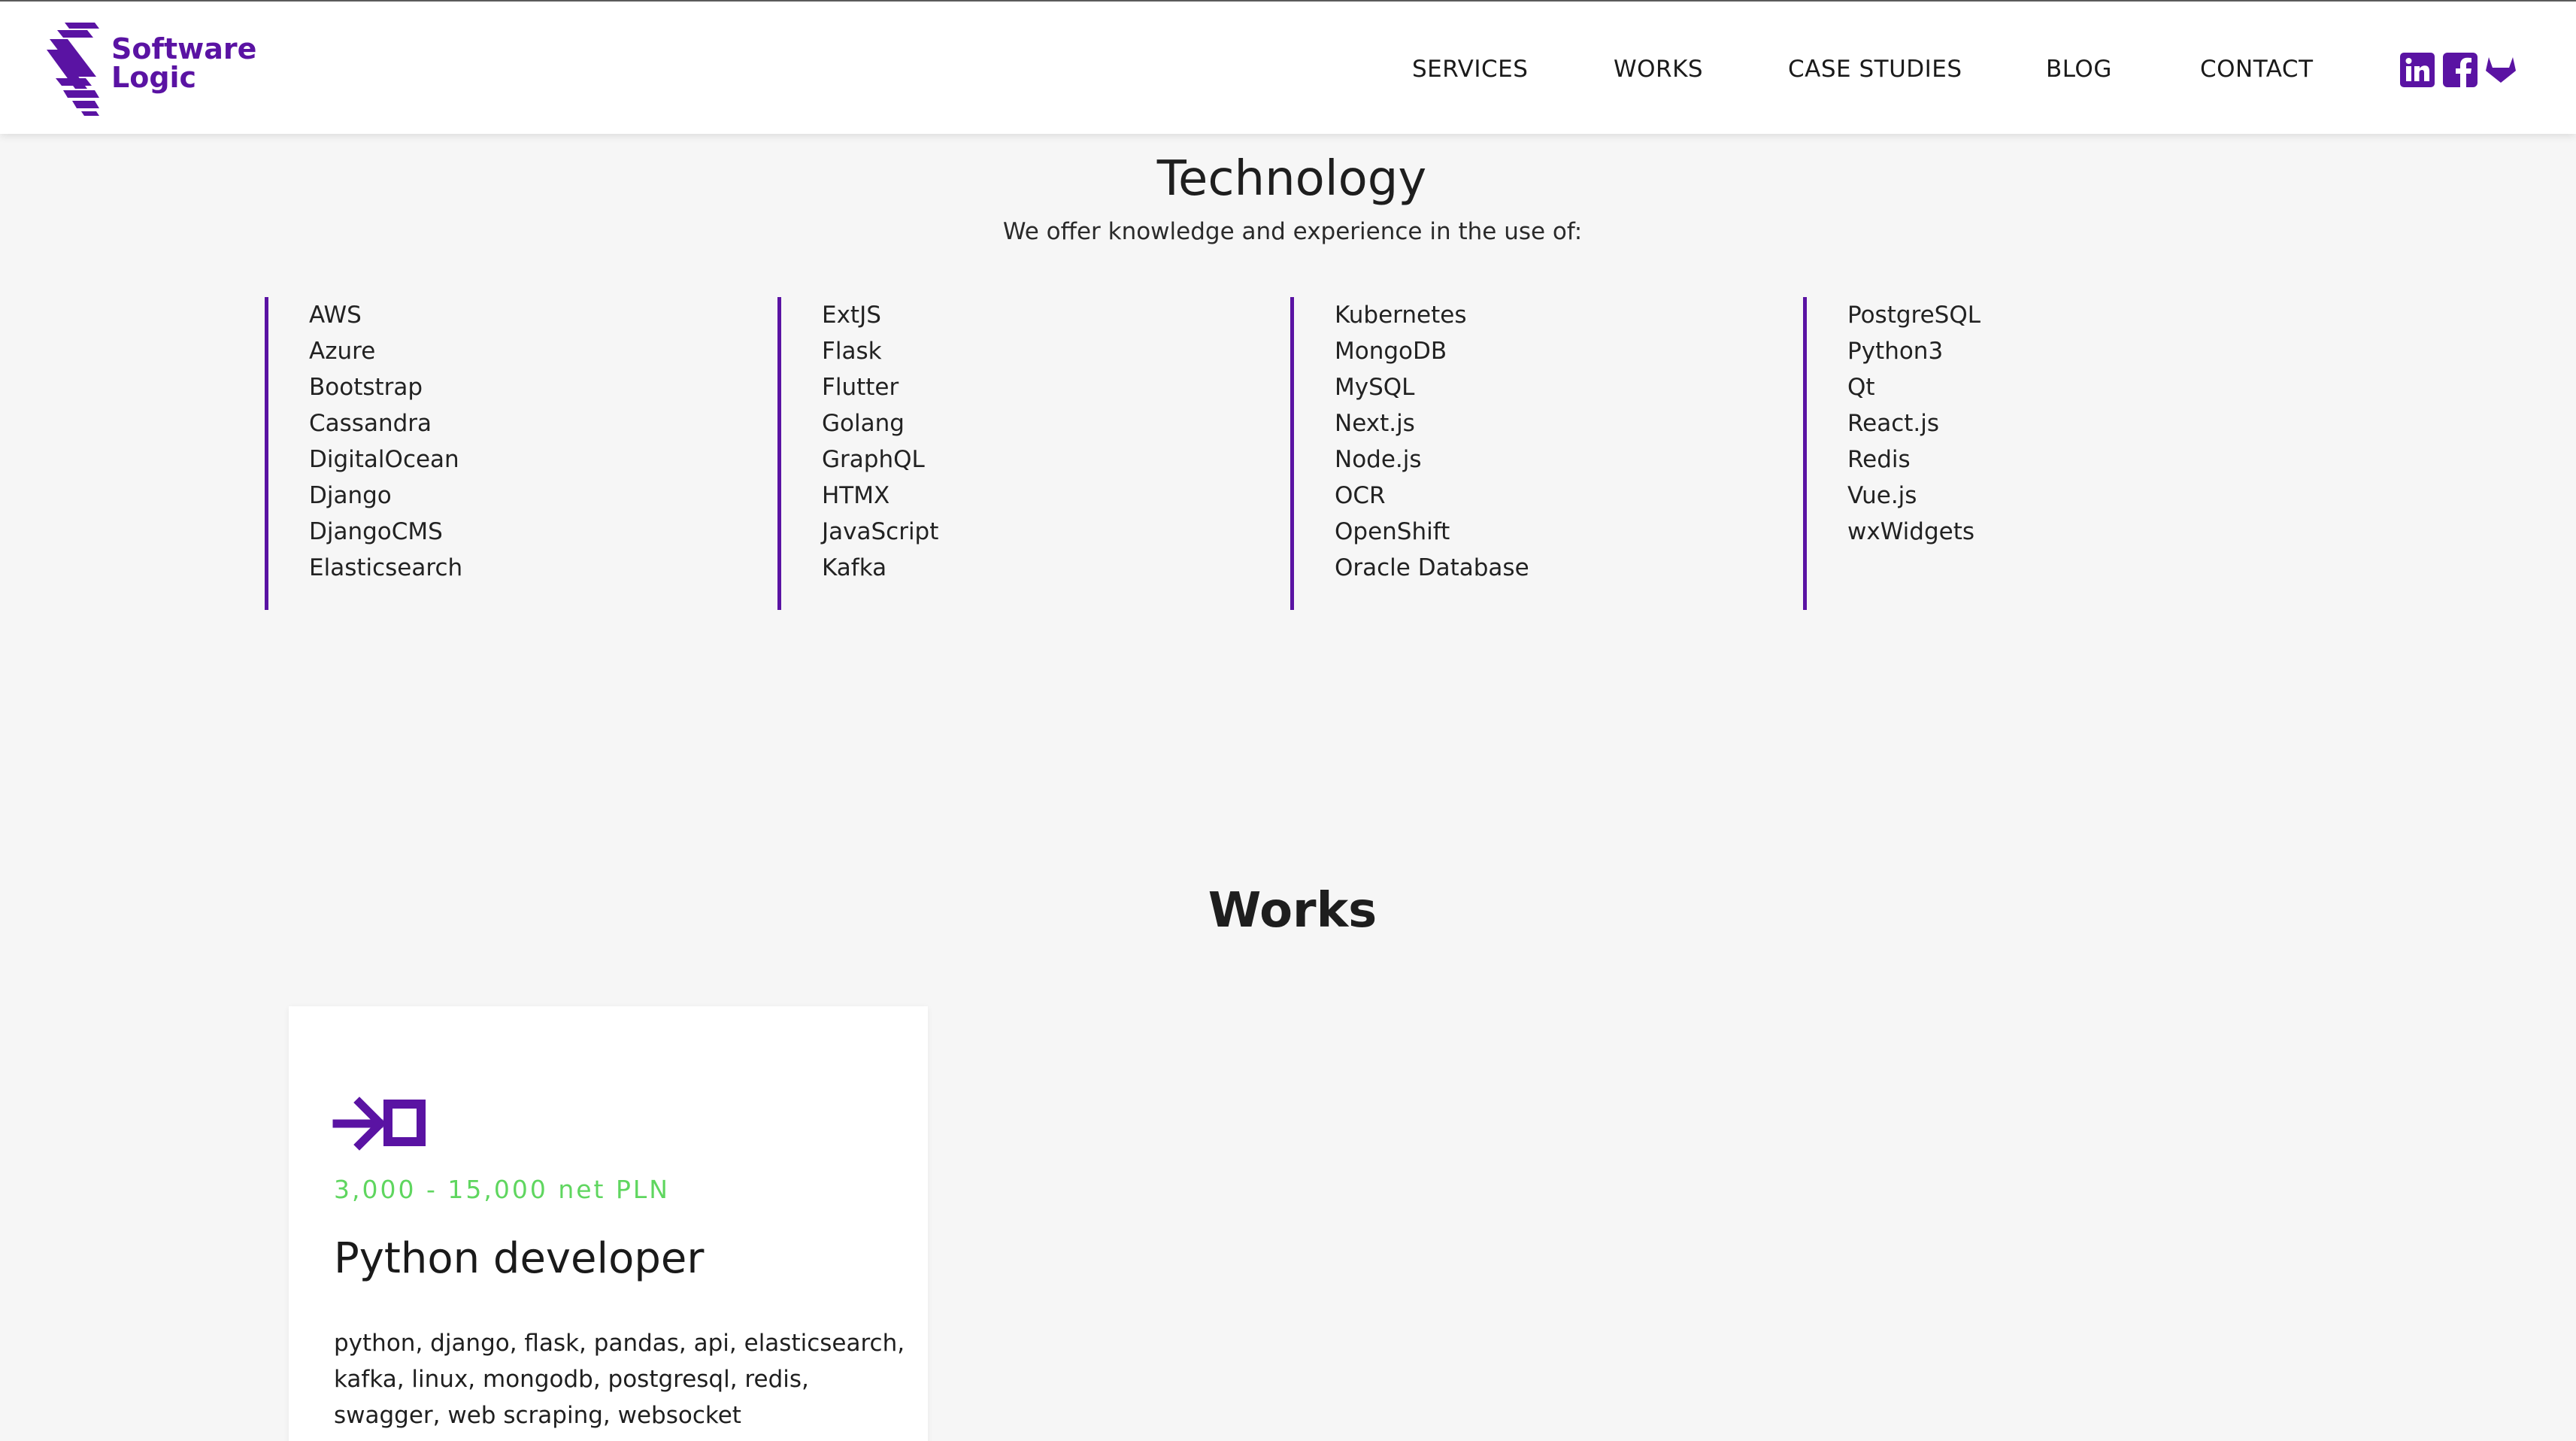  What do you see at coordinates (1292, 911) in the screenshot?
I see `works-title: Works` at bounding box center [1292, 911].